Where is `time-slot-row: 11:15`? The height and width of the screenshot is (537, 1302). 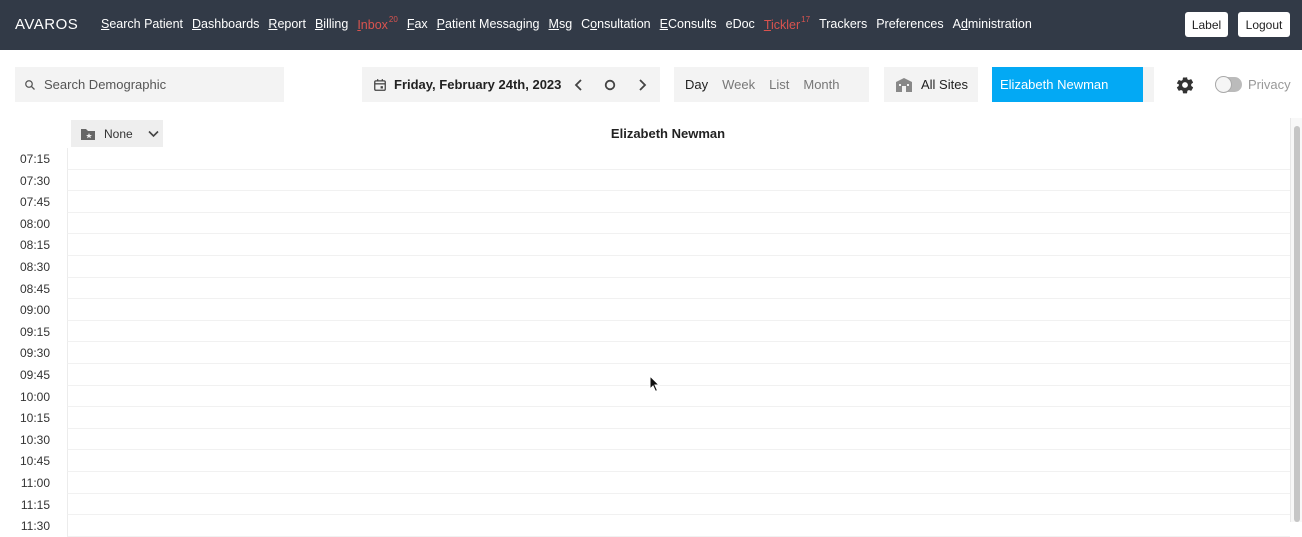
time-slot-row: 11:15 is located at coordinates (645, 504).